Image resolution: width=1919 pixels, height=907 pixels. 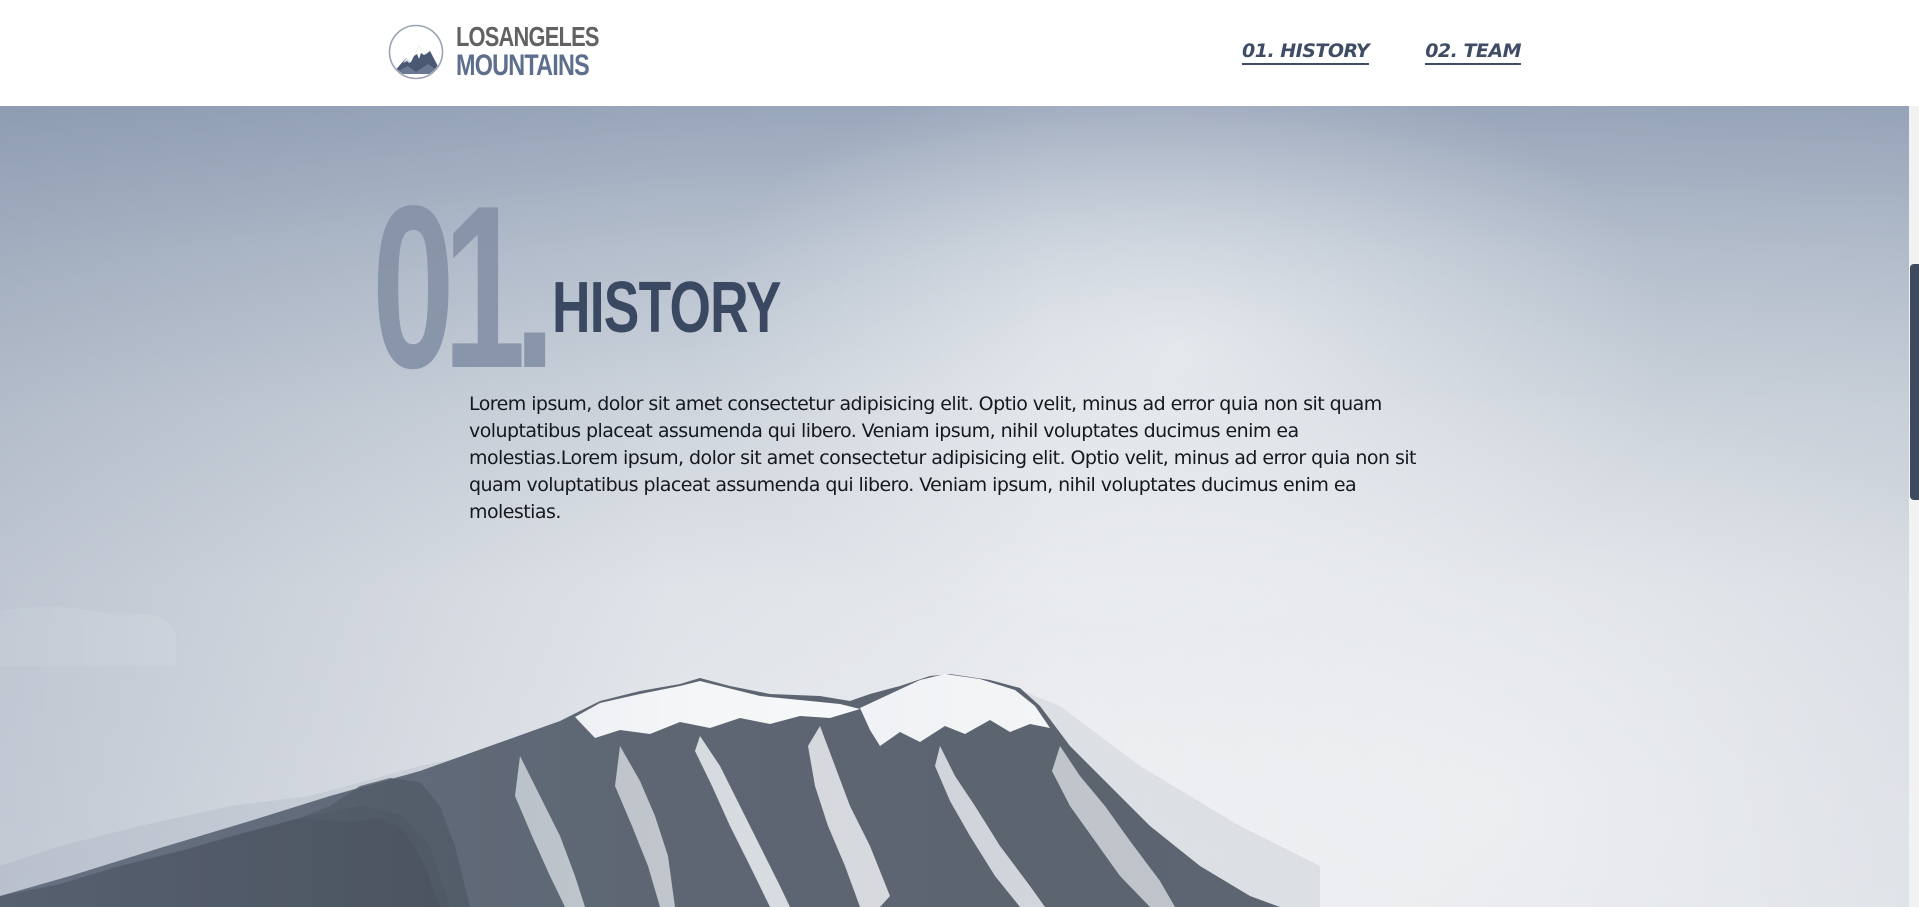 What do you see at coordinates (666, 308) in the screenshot?
I see `section-title: HISTORY` at bounding box center [666, 308].